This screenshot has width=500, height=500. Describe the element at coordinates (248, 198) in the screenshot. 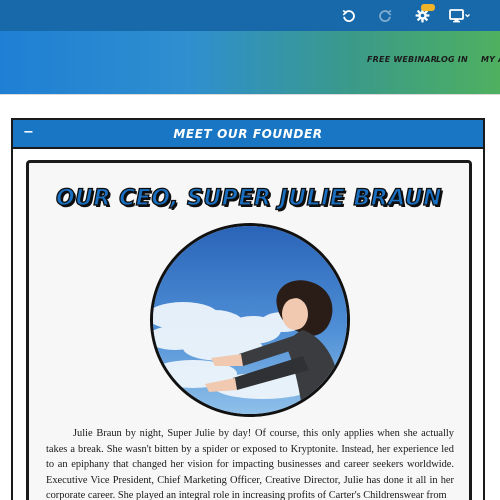

I see `ceo-heading: OUR CEO, SUPER JULIE BRAUN` at that location.